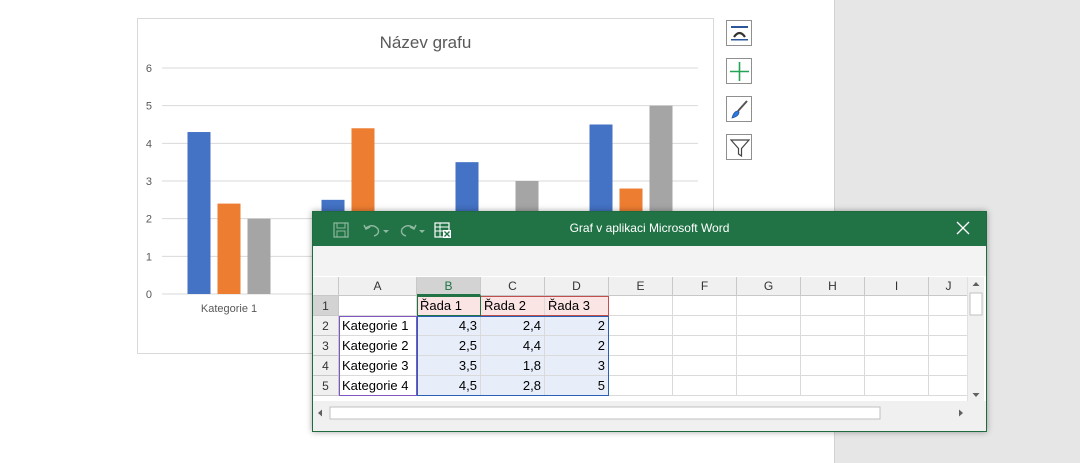 This screenshot has width=1080, height=463. Describe the element at coordinates (449, 346) in the screenshot. I see `cell-b3: 2,5` at that location.